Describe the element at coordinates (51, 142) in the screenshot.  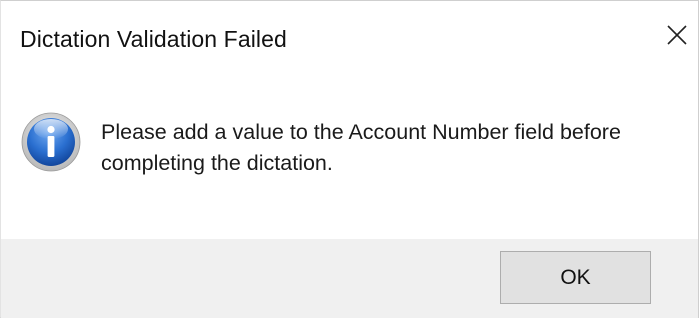
I see `information-icon` at that location.